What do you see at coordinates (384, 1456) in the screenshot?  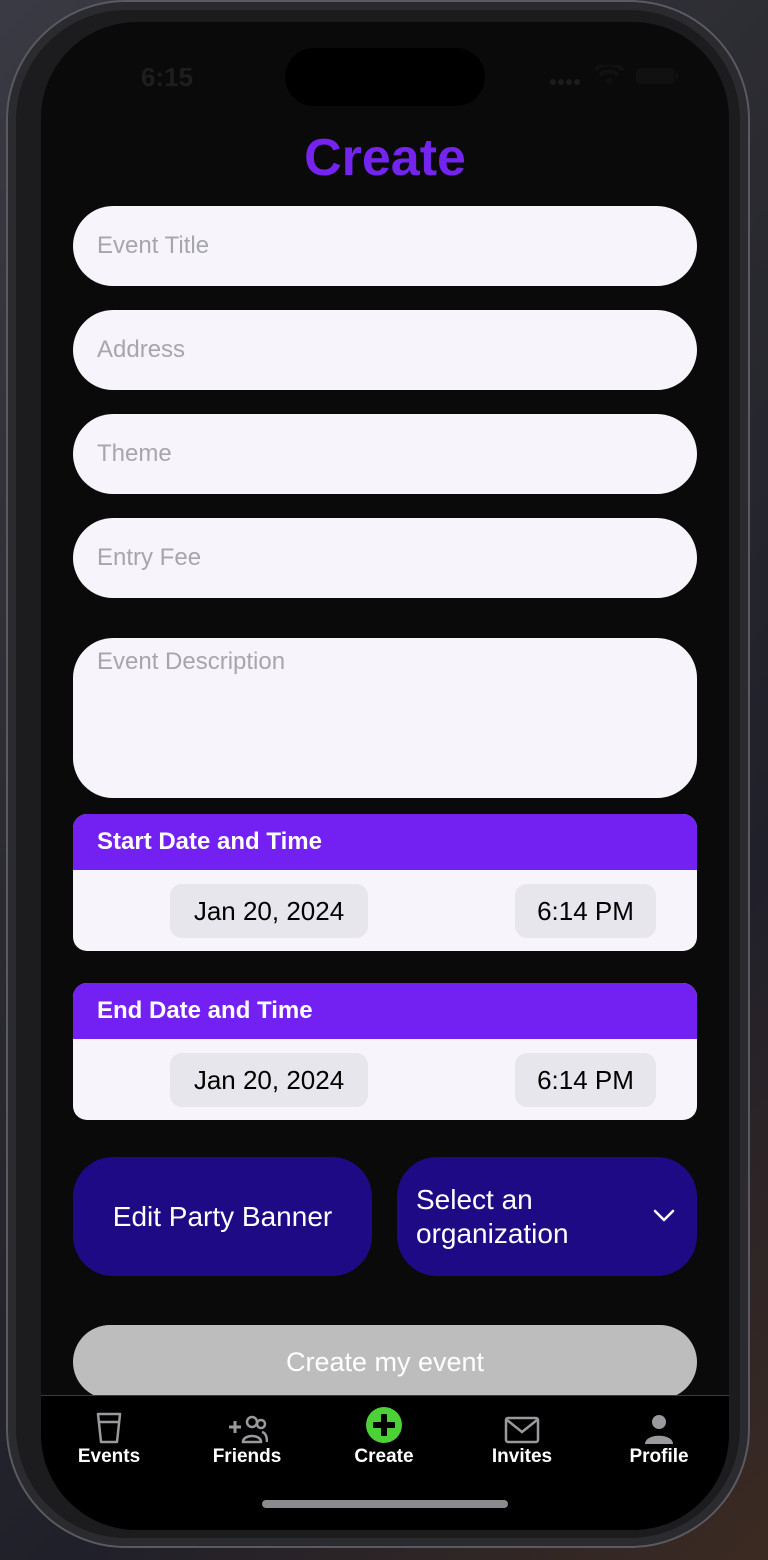 I see `tab-create-label: Create` at bounding box center [384, 1456].